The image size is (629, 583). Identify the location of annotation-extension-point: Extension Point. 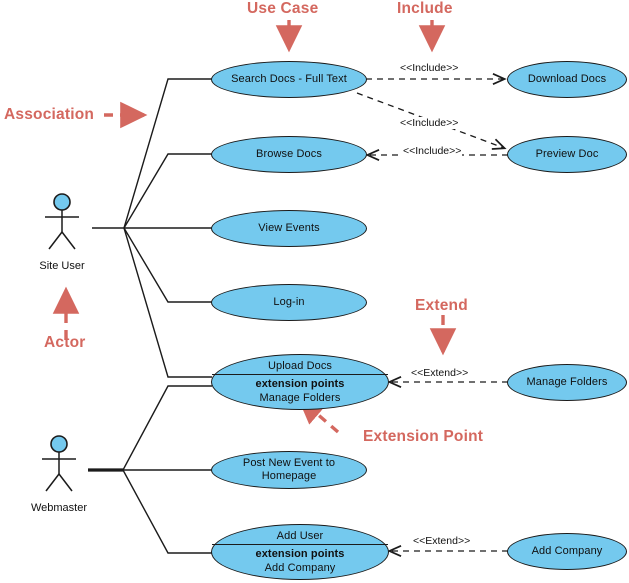
(423, 436).